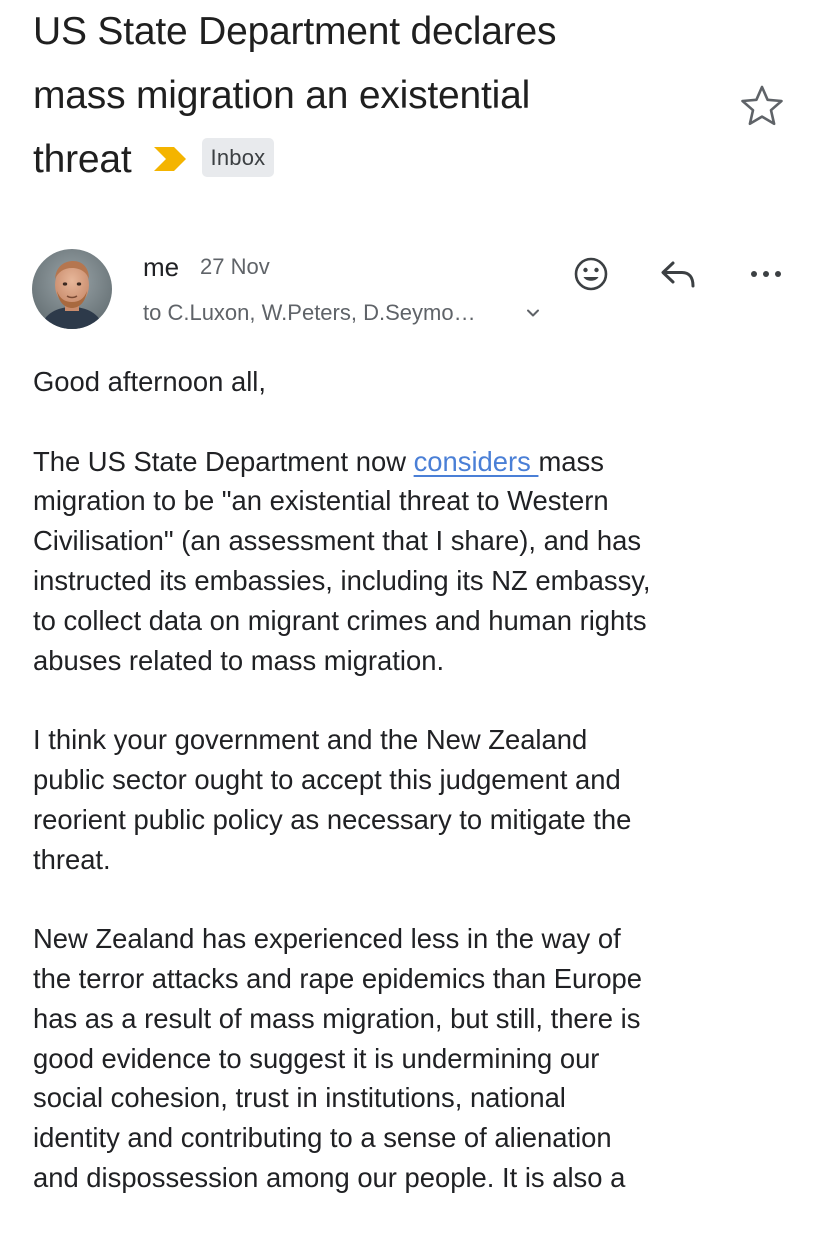 The width and height of the screenshot is (822, 1238). I want to click on avatar, so click(72, 289).